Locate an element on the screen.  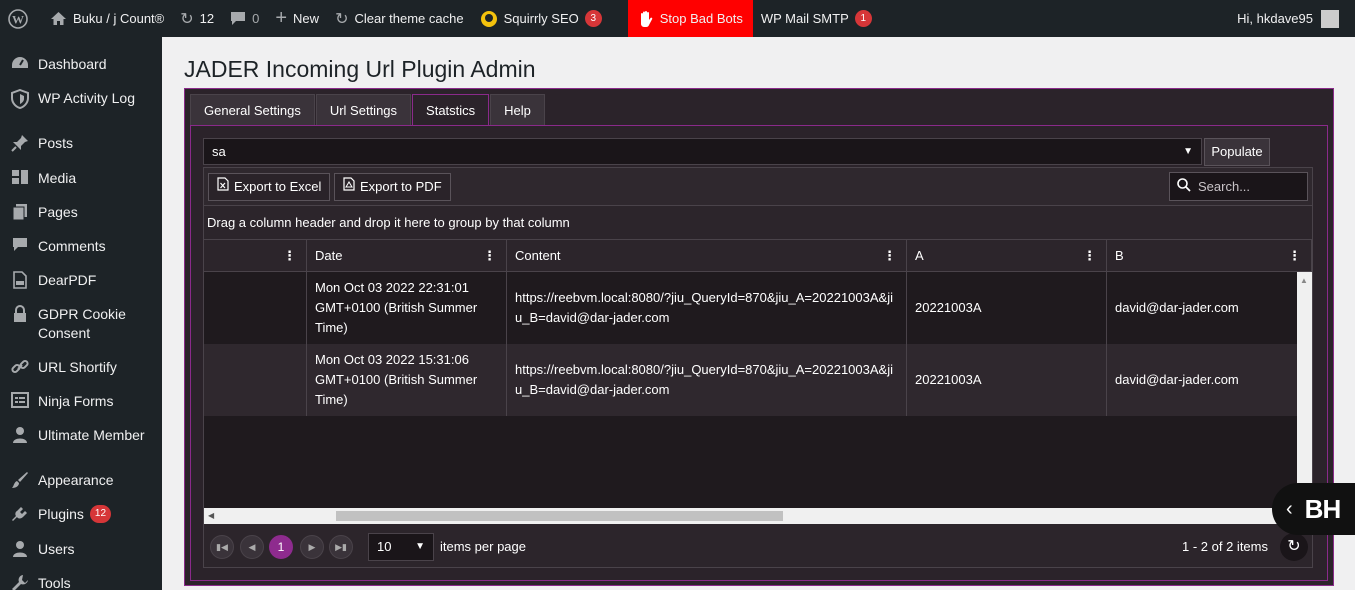
wp-mail-label: WP Mail SMTP is located at coordinates (804, 18).